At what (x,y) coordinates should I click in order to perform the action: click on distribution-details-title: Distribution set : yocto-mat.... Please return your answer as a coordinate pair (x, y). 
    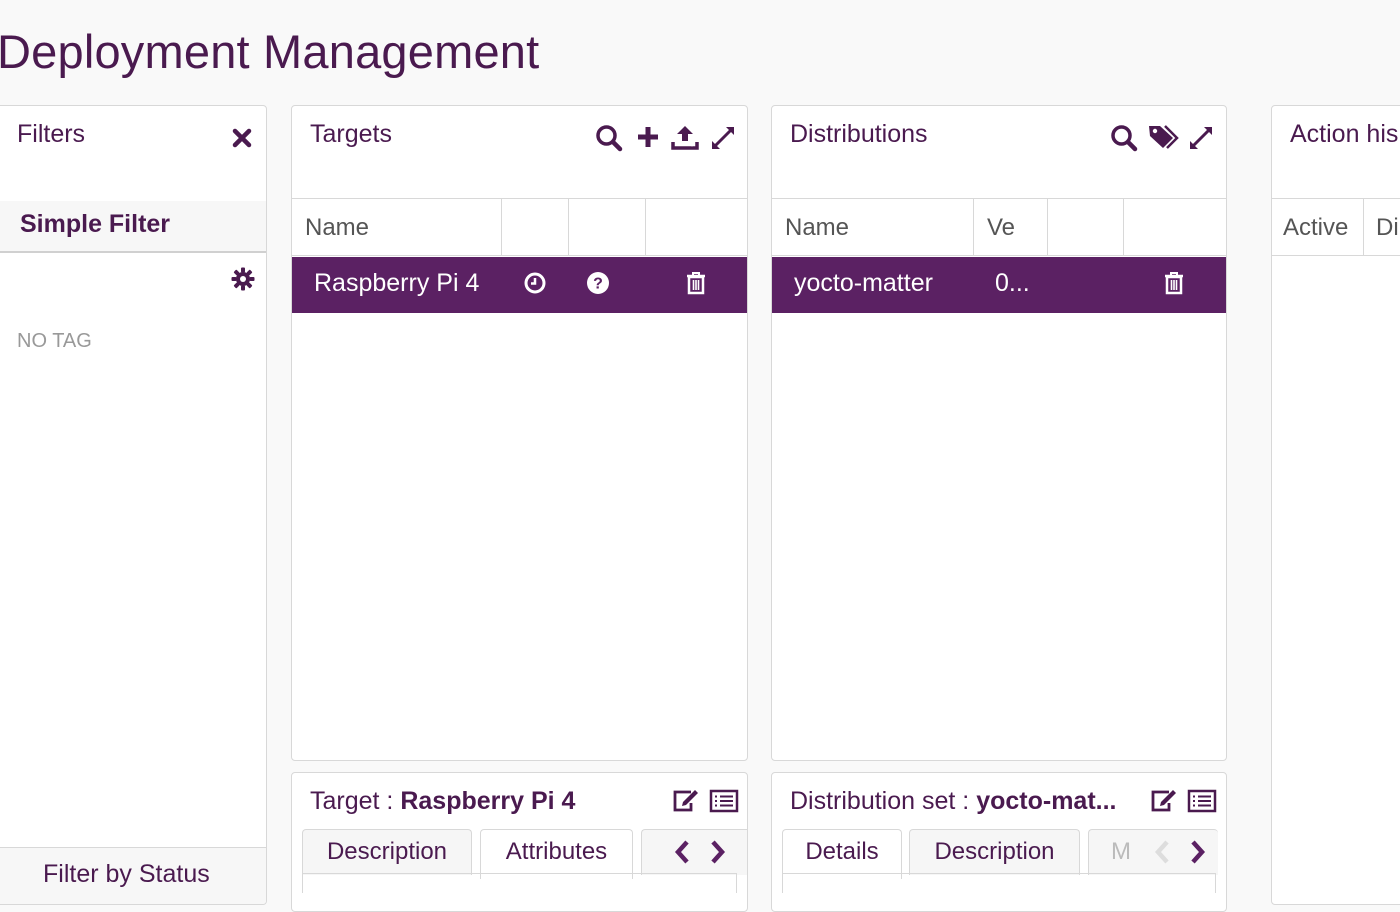
    Looking at the image, I should click on (953, 801).